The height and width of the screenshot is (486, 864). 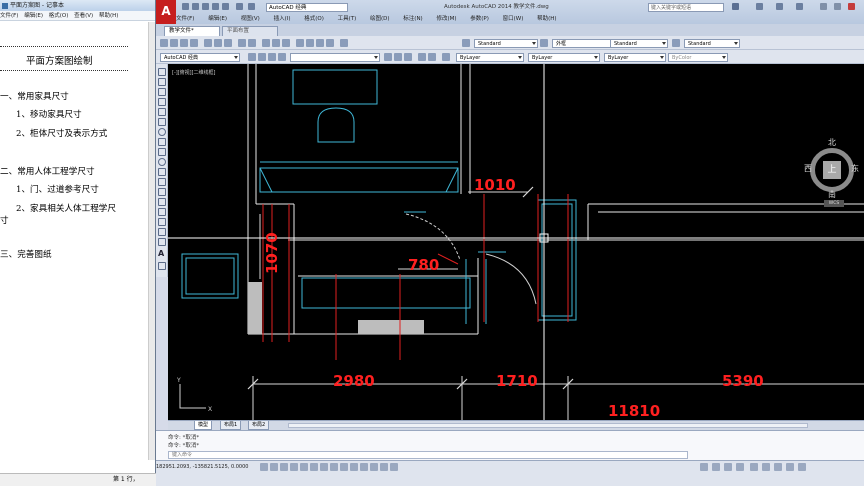 I want to click on ellipse-icon, so click(x=162, y=162).